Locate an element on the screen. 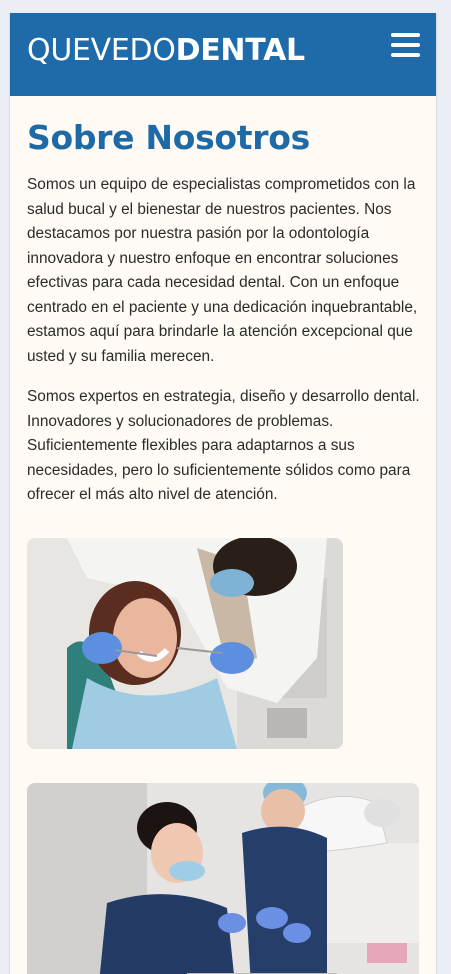  section-title: Sobre Nosotros is located at coordinates (168, 137).